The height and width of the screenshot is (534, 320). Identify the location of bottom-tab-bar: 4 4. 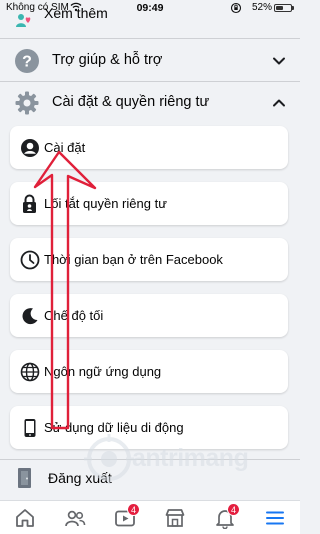
(150, 517).